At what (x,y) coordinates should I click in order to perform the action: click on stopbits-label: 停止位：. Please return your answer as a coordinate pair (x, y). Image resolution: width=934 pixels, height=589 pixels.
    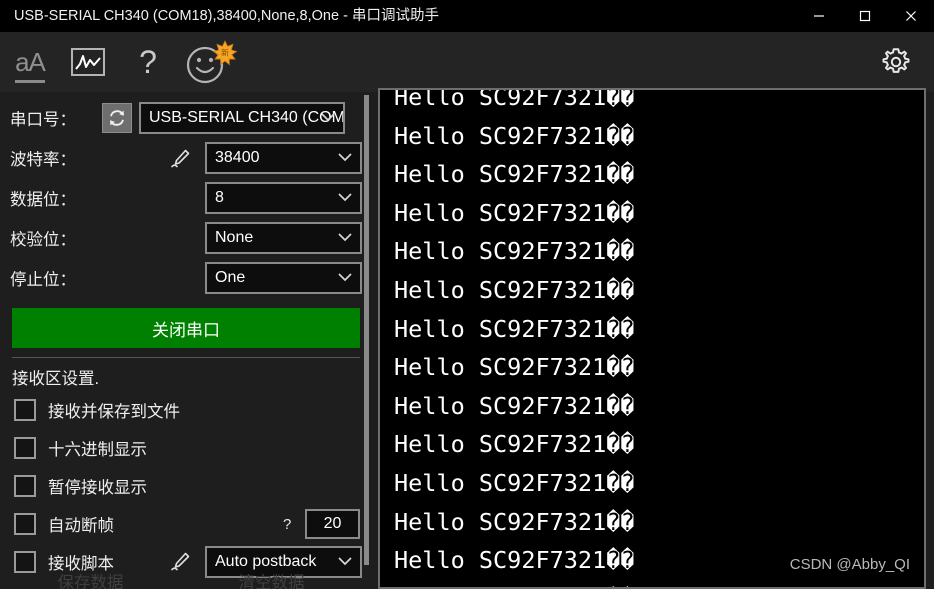
    Looking at the image, I should click on (43, 280).